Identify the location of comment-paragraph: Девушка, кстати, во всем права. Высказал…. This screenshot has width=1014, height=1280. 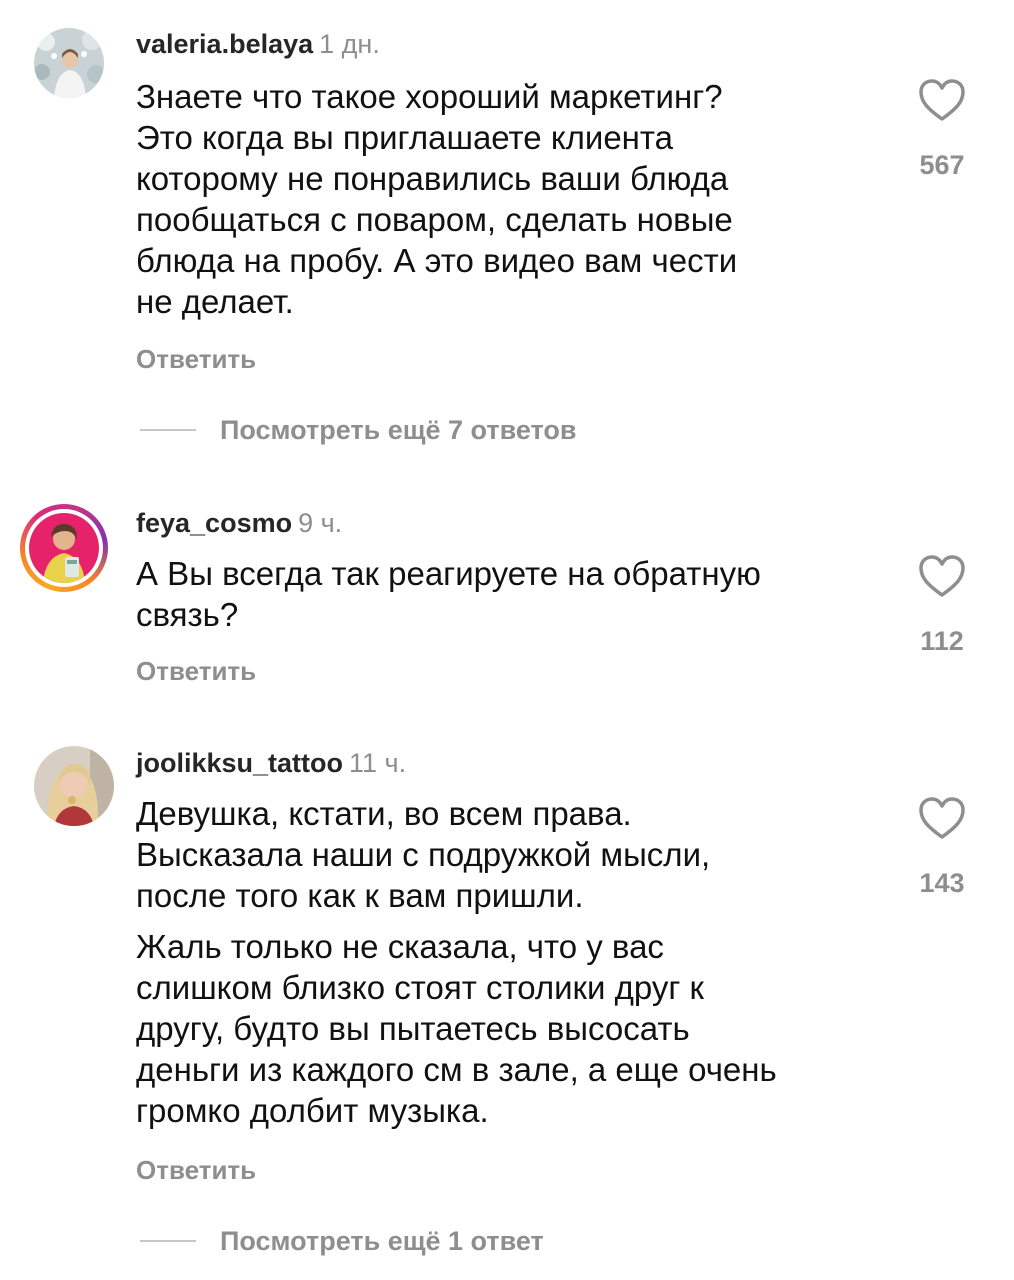
(423, 854).